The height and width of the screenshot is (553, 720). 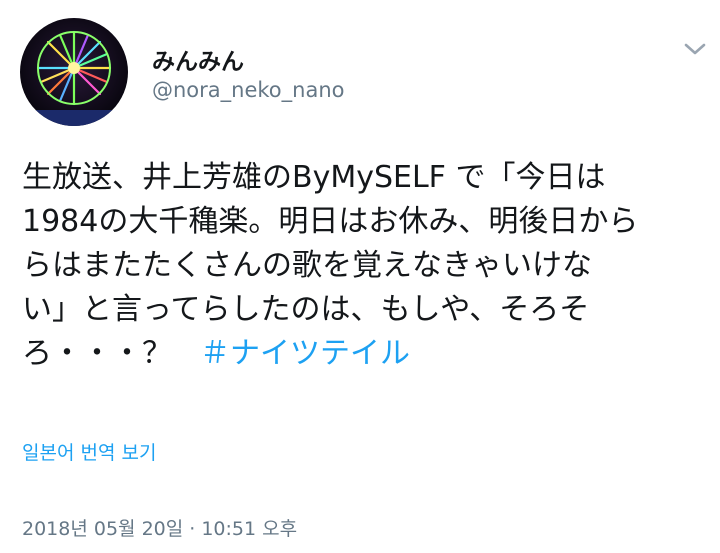 I want to click on tweet-line: い」と言ってらしたのは、もしや、そろそ, so click(x=306, y=309).